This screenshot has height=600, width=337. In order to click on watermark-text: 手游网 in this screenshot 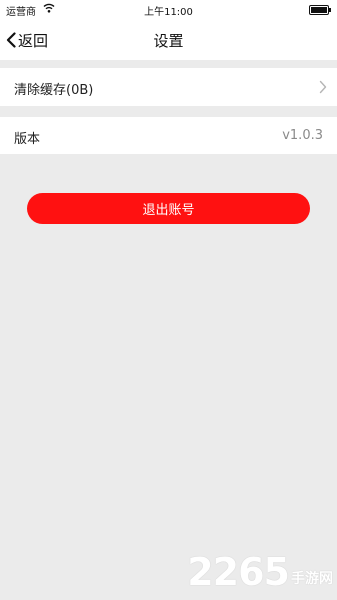, I will do `click(312, 579)`.